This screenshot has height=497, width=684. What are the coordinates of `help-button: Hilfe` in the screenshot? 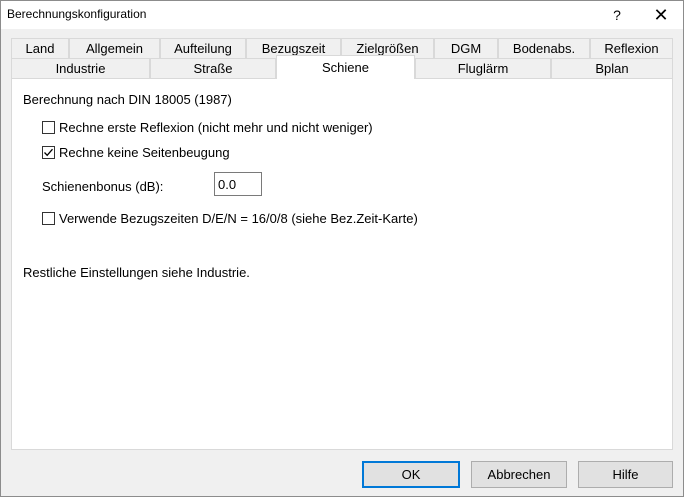 It's located at (625, 474).